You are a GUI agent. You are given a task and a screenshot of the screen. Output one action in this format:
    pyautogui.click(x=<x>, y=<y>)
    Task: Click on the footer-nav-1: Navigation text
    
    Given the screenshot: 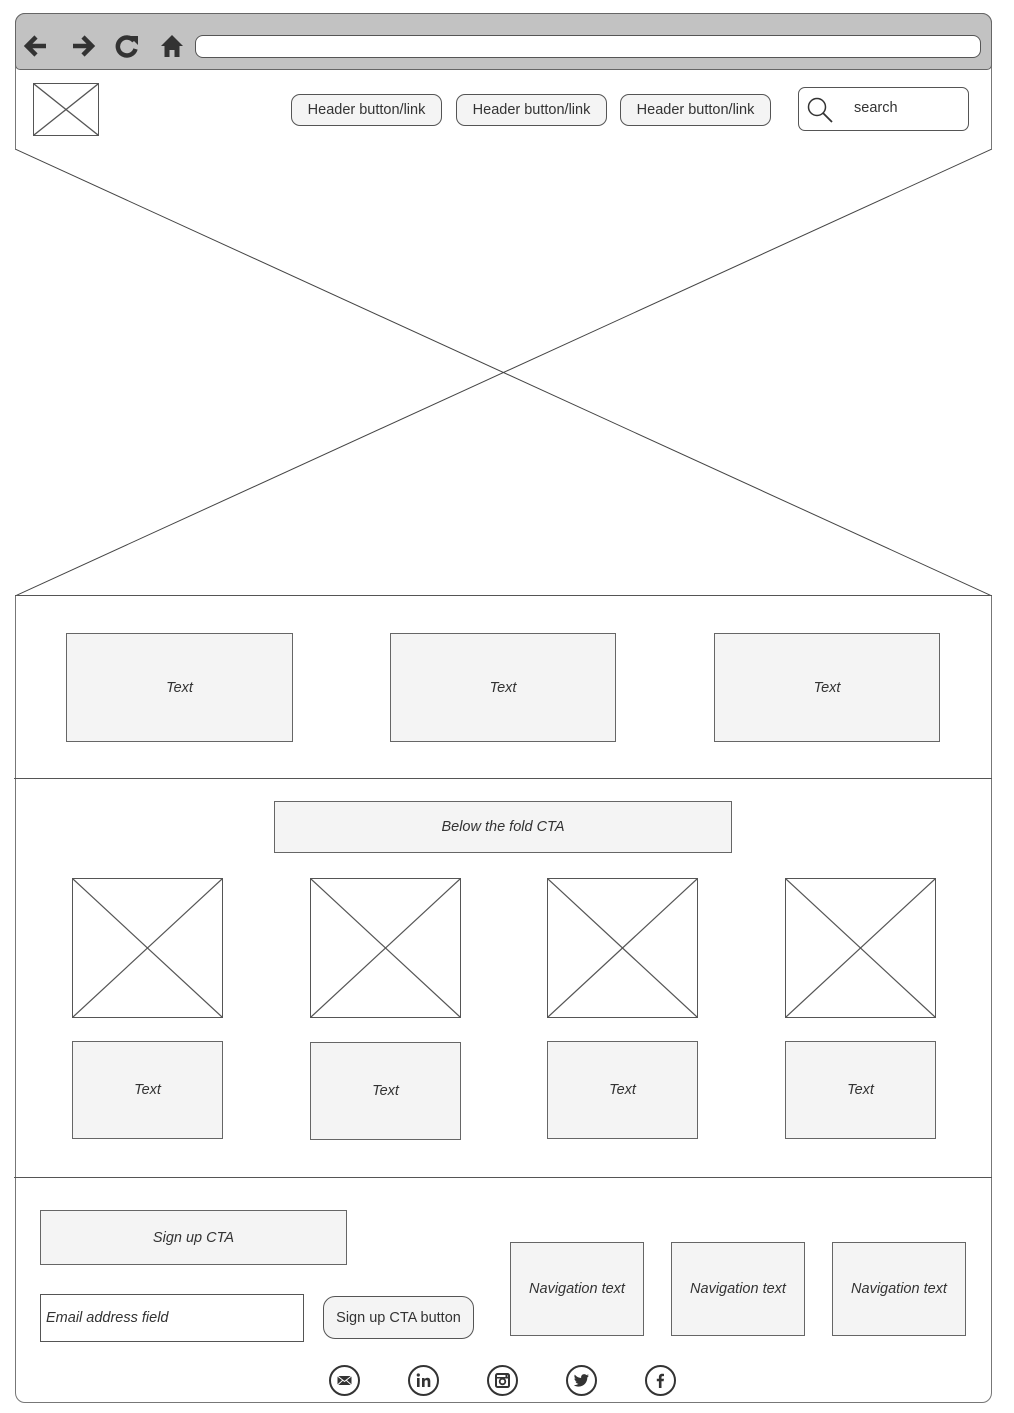 What is the action you would take?
    pyautogui.click(x=577, y=1289)
    